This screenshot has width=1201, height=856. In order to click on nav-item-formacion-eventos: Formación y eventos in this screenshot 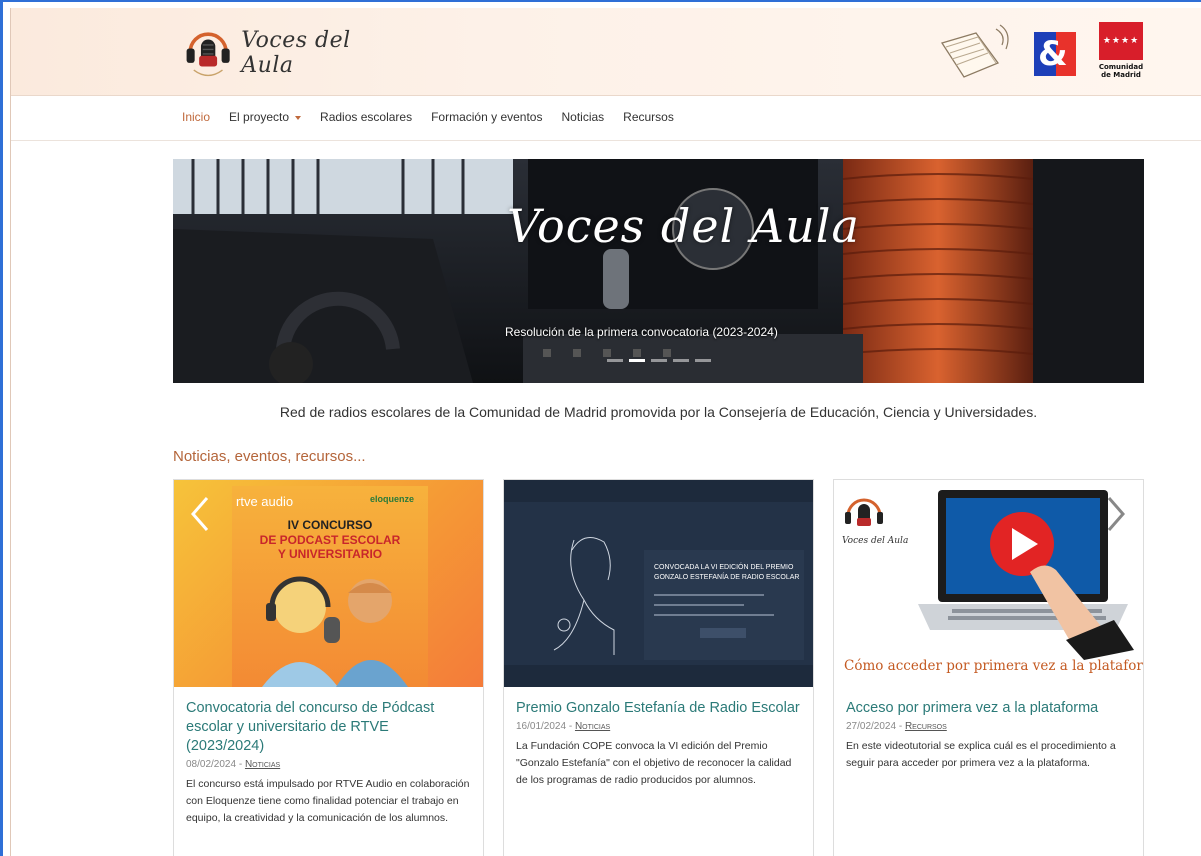, I will do `click(486, 117)`.